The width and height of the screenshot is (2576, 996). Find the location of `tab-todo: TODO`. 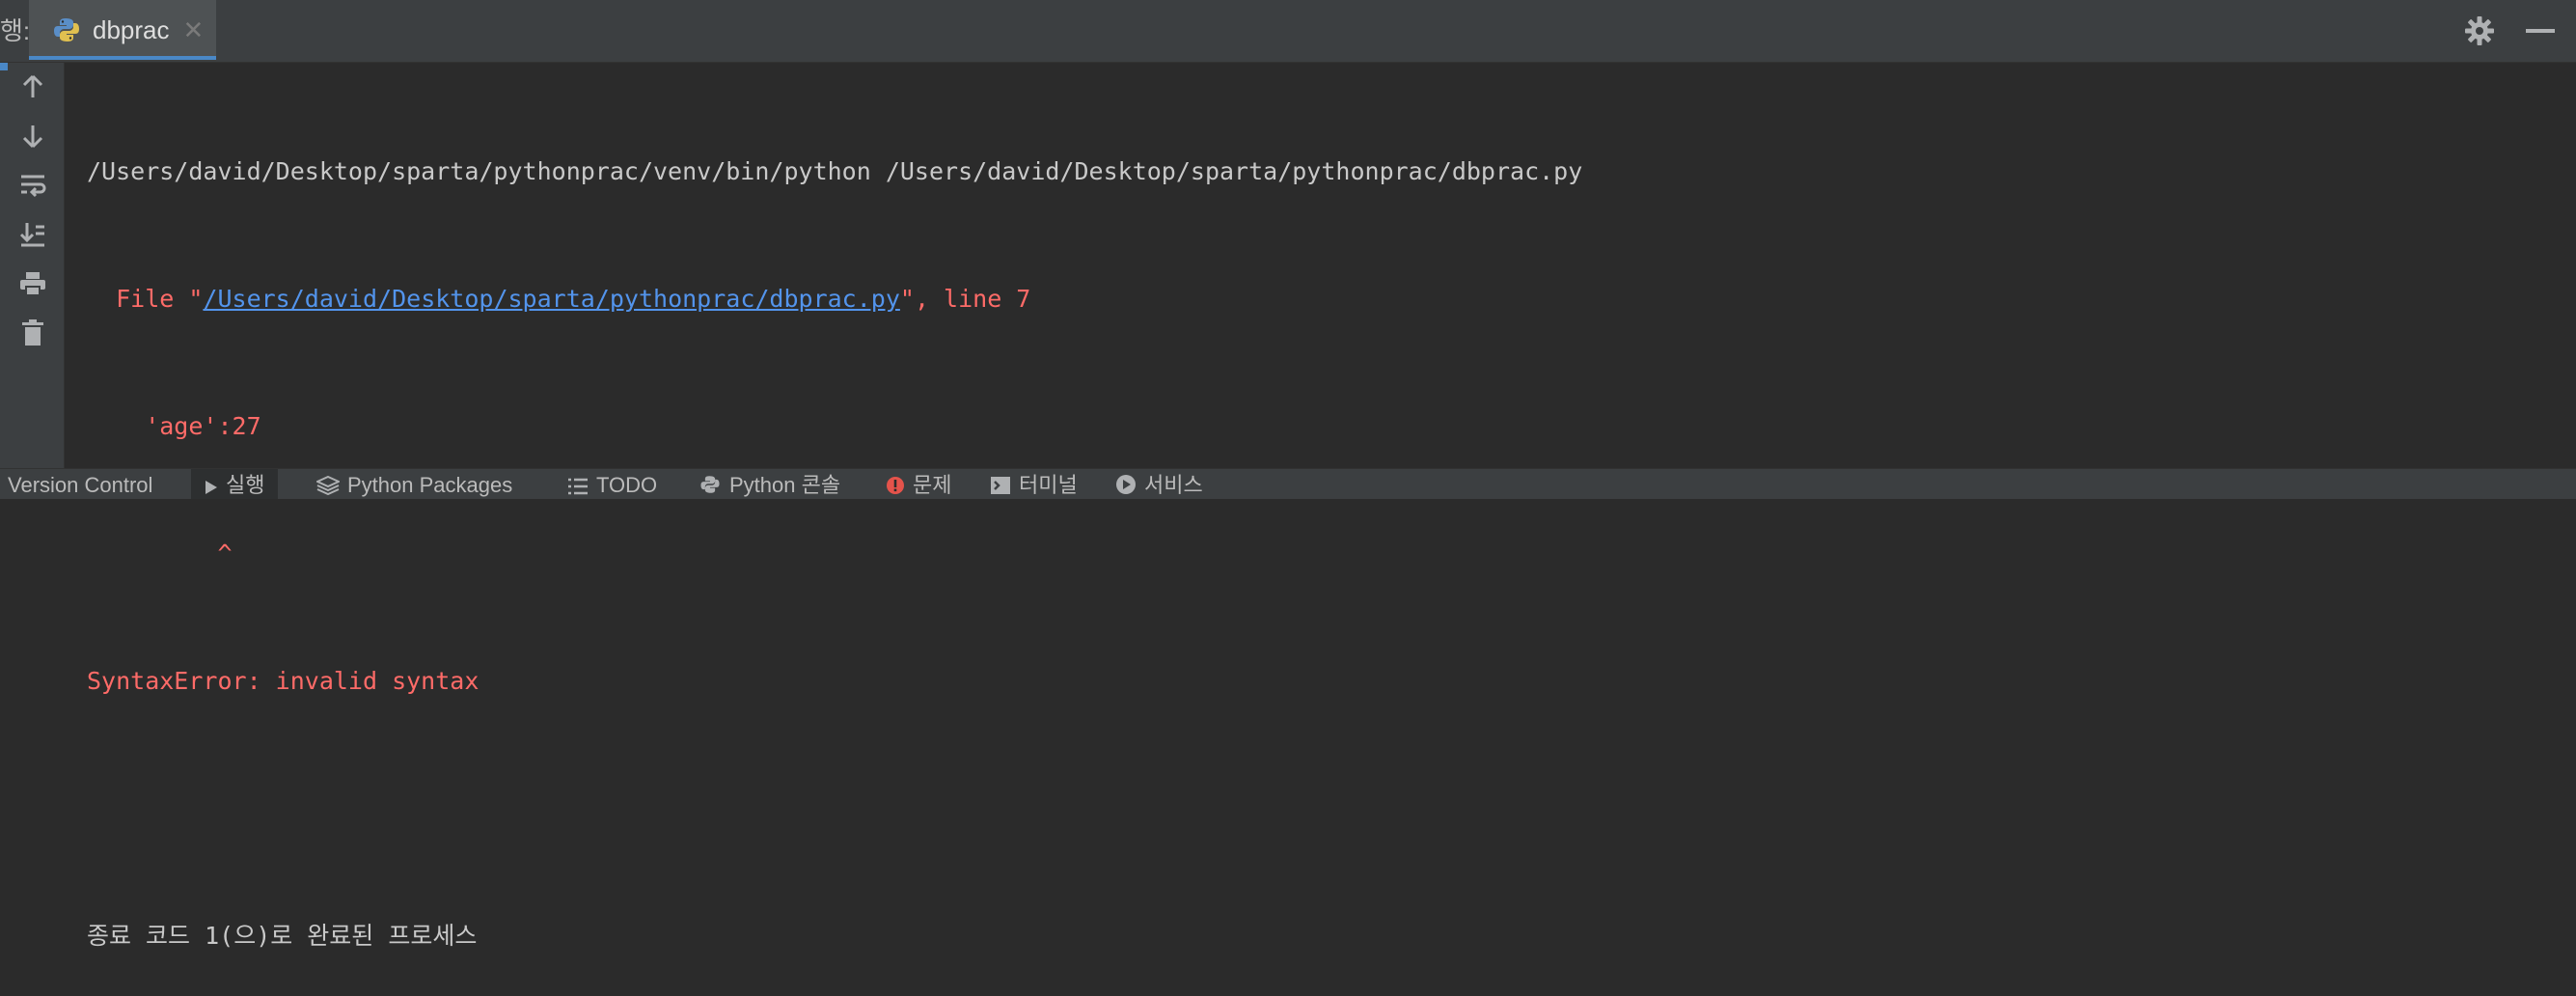

tab-todo: TODO is located at coordinates (612, 484).